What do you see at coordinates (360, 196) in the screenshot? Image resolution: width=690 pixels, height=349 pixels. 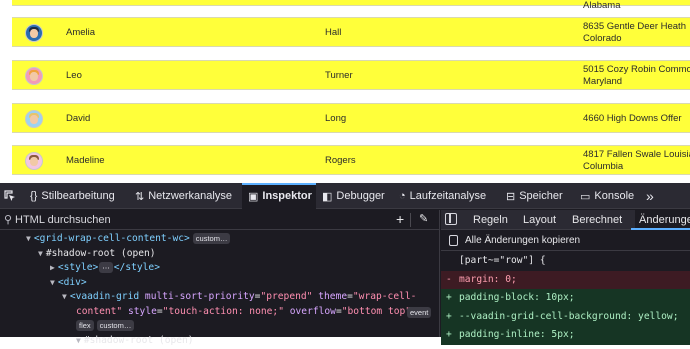 I see `tab-label: Debugger` at bounding box center [360, 196].